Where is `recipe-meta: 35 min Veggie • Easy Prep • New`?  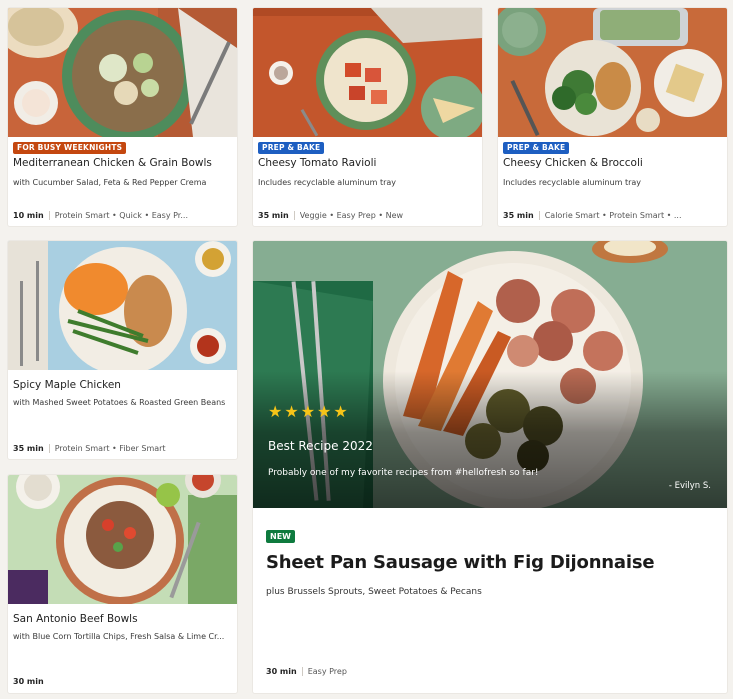 recipe-meta: 35 min Veggie • Easy Prep • New is located at coordinates (367, 215).